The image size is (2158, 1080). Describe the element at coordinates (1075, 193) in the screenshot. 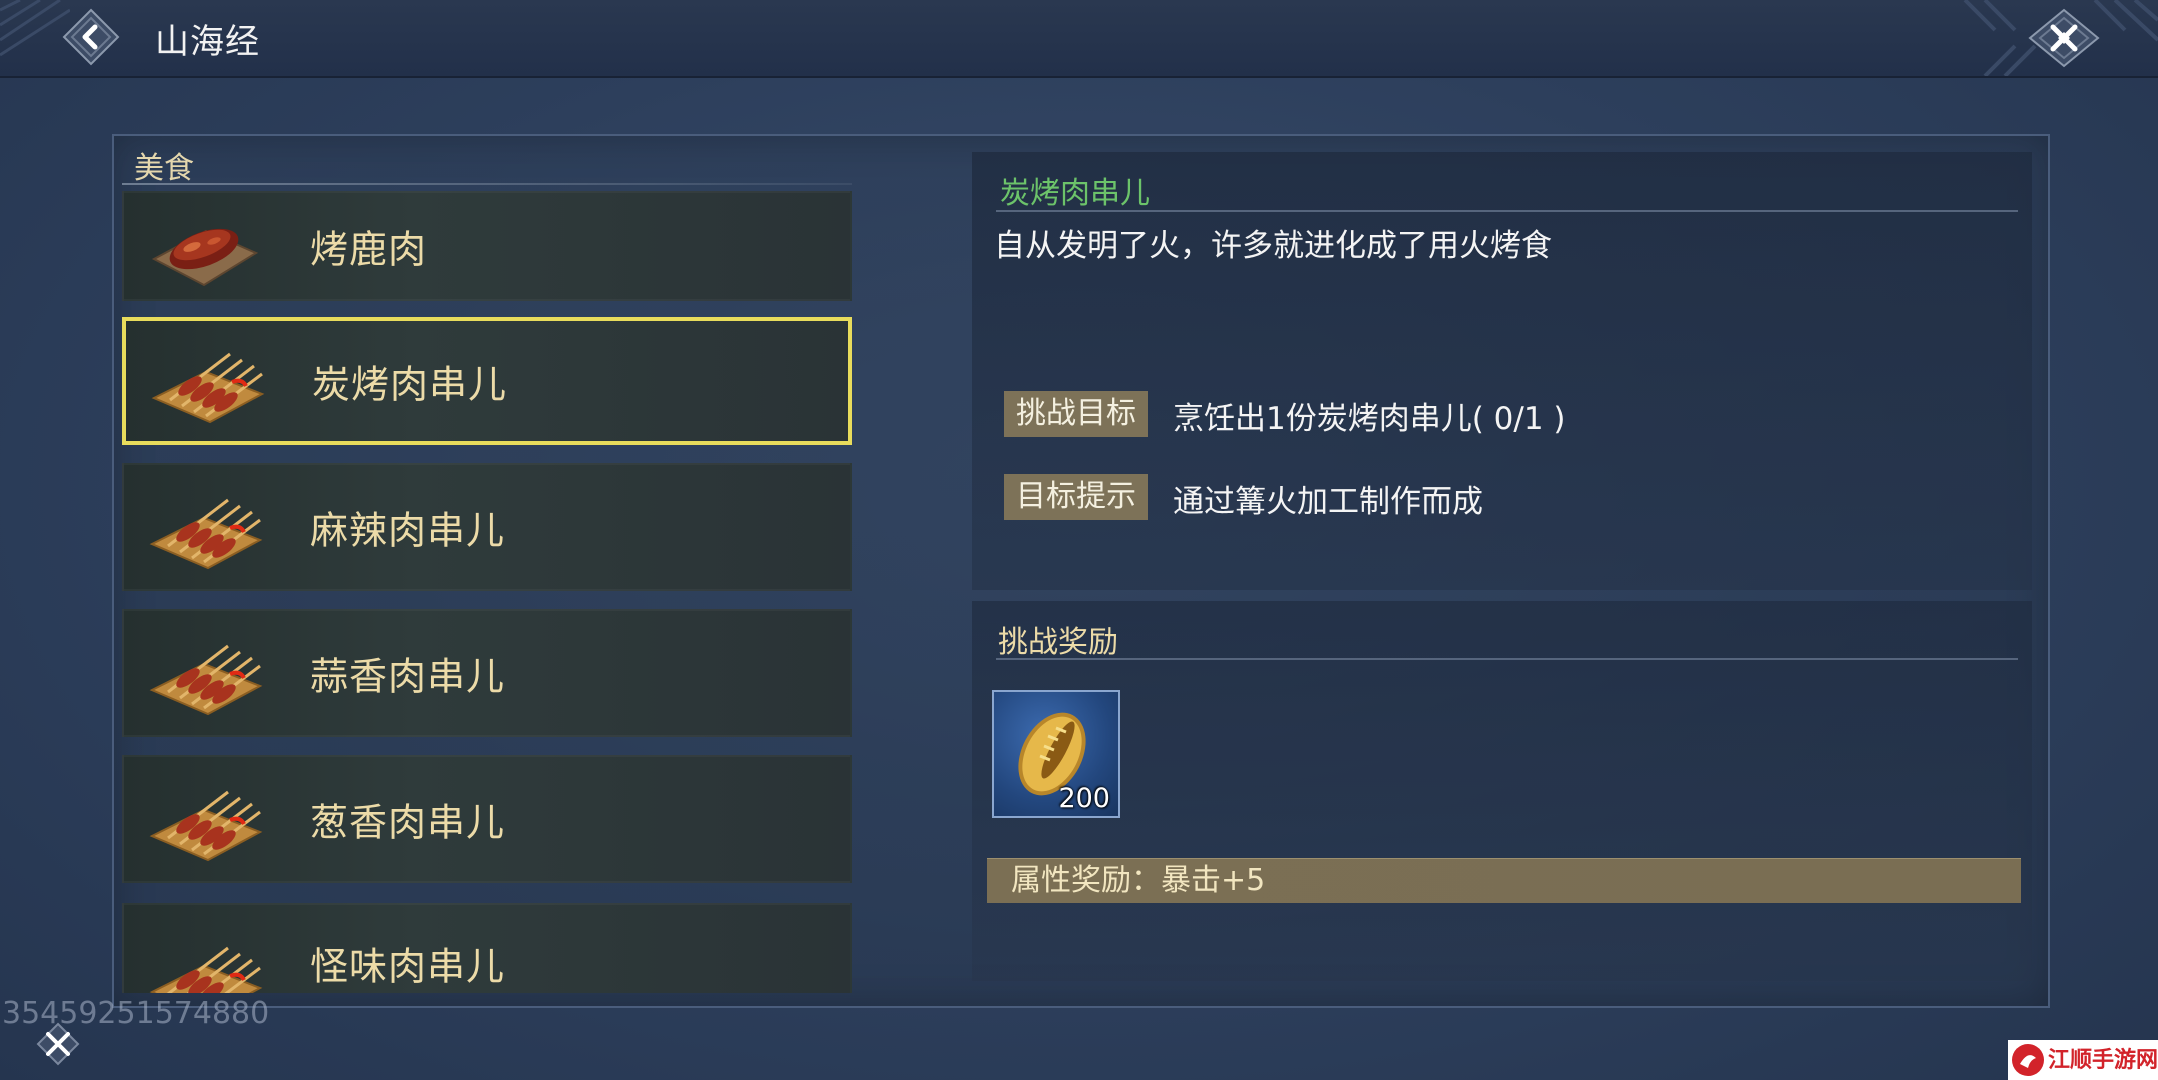

I see `detail-title: 炭烤肉串儿` at that location.